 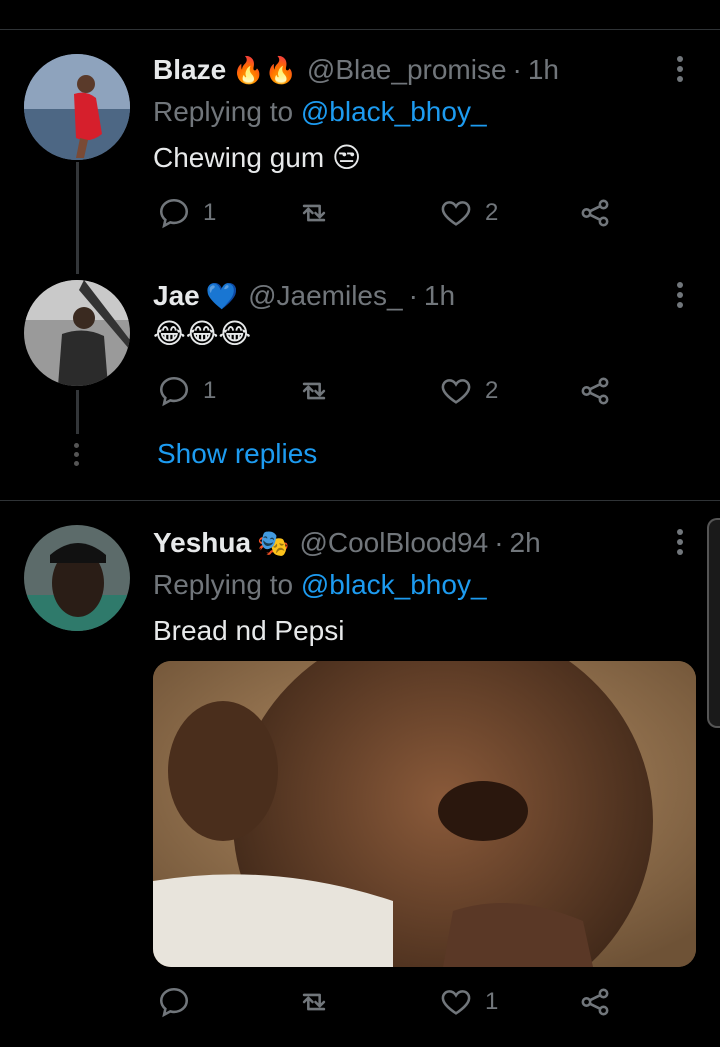 I want to click on show-replies-link: Show replies, so click(x=237, y=454).